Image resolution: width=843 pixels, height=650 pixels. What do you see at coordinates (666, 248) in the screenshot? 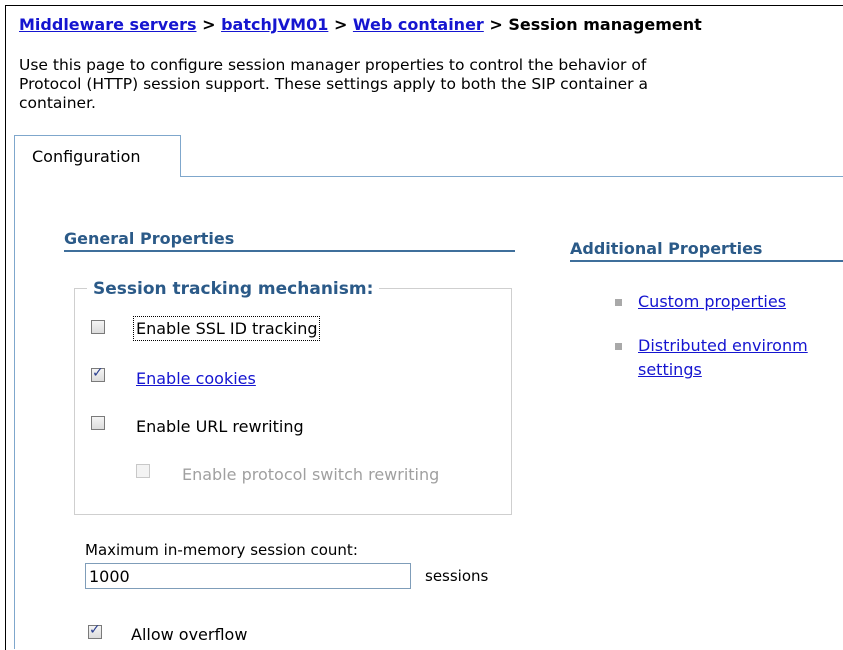
I see `additional-properties-title: Additional Properties` at bounding box center [666, 248].